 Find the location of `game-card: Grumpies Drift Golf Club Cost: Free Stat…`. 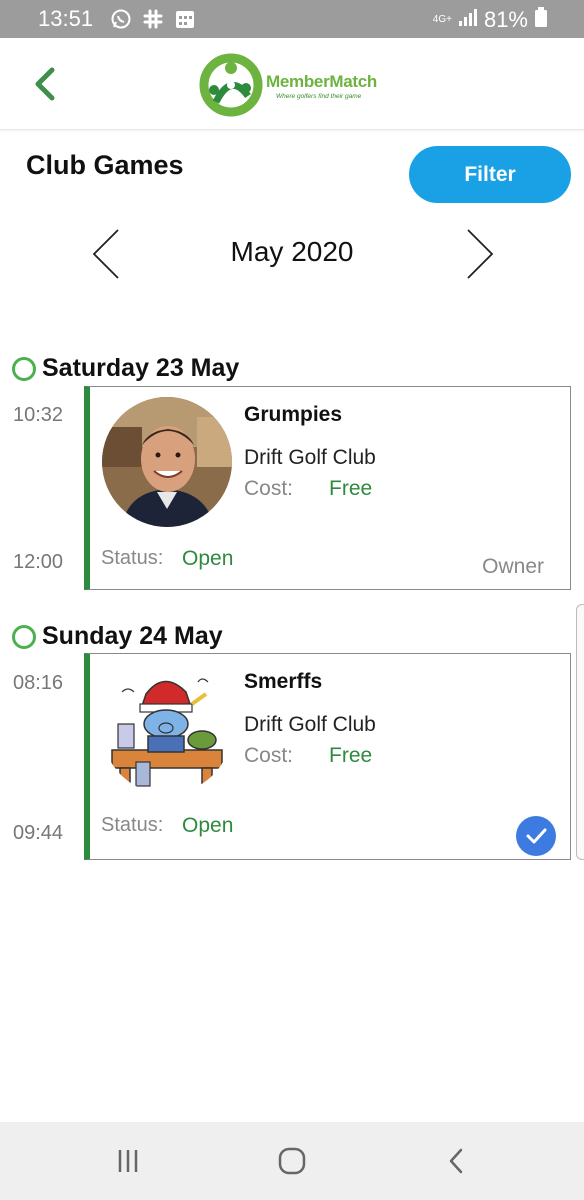

game-card: Grumpies Drift Golf Club Cost: Free Stat… is located at coordinates (327, 488).